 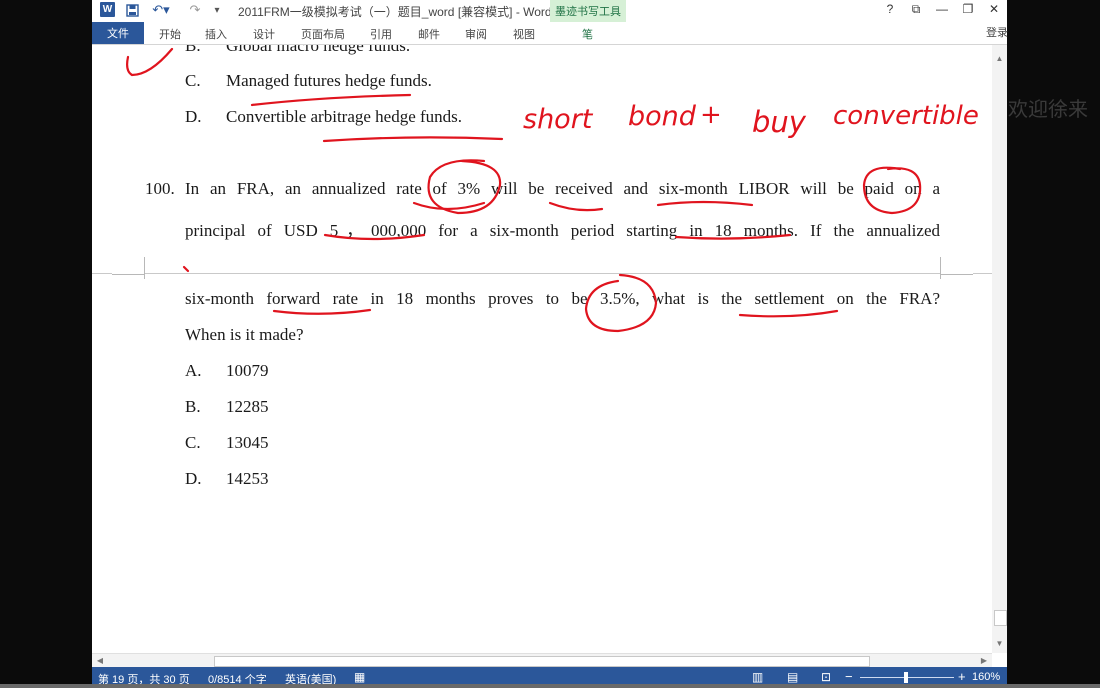 What do you see at coordinates (588, 12) in the screenshot?
I see `ink-tools-label: 墨迹书写工具` at bounding box center [588, 12].